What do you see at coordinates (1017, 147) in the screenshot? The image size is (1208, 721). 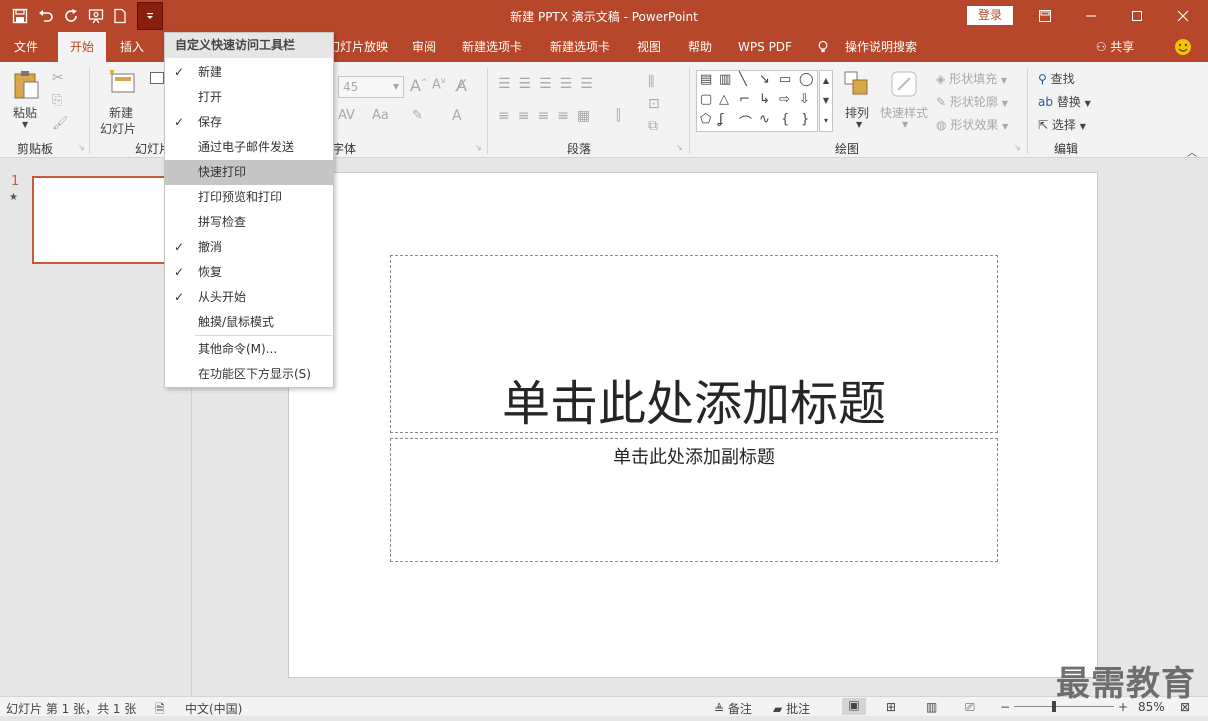 I see `drawing-launcher-icon: ↘` at bounding box center [1017, 147].